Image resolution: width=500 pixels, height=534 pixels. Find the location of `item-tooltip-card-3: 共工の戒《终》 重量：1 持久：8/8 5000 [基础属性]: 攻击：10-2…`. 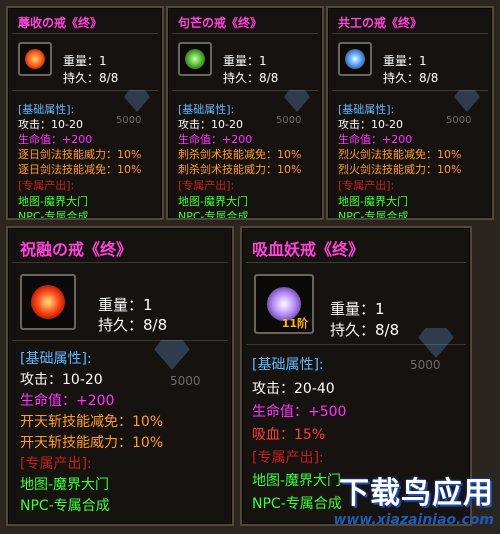

item-tooltip-card-3: 共工の戒《终》 重量：1 持久：8/8 5000 [基础属性]: 攻击：10-2… is located at coordinates (410, 113).